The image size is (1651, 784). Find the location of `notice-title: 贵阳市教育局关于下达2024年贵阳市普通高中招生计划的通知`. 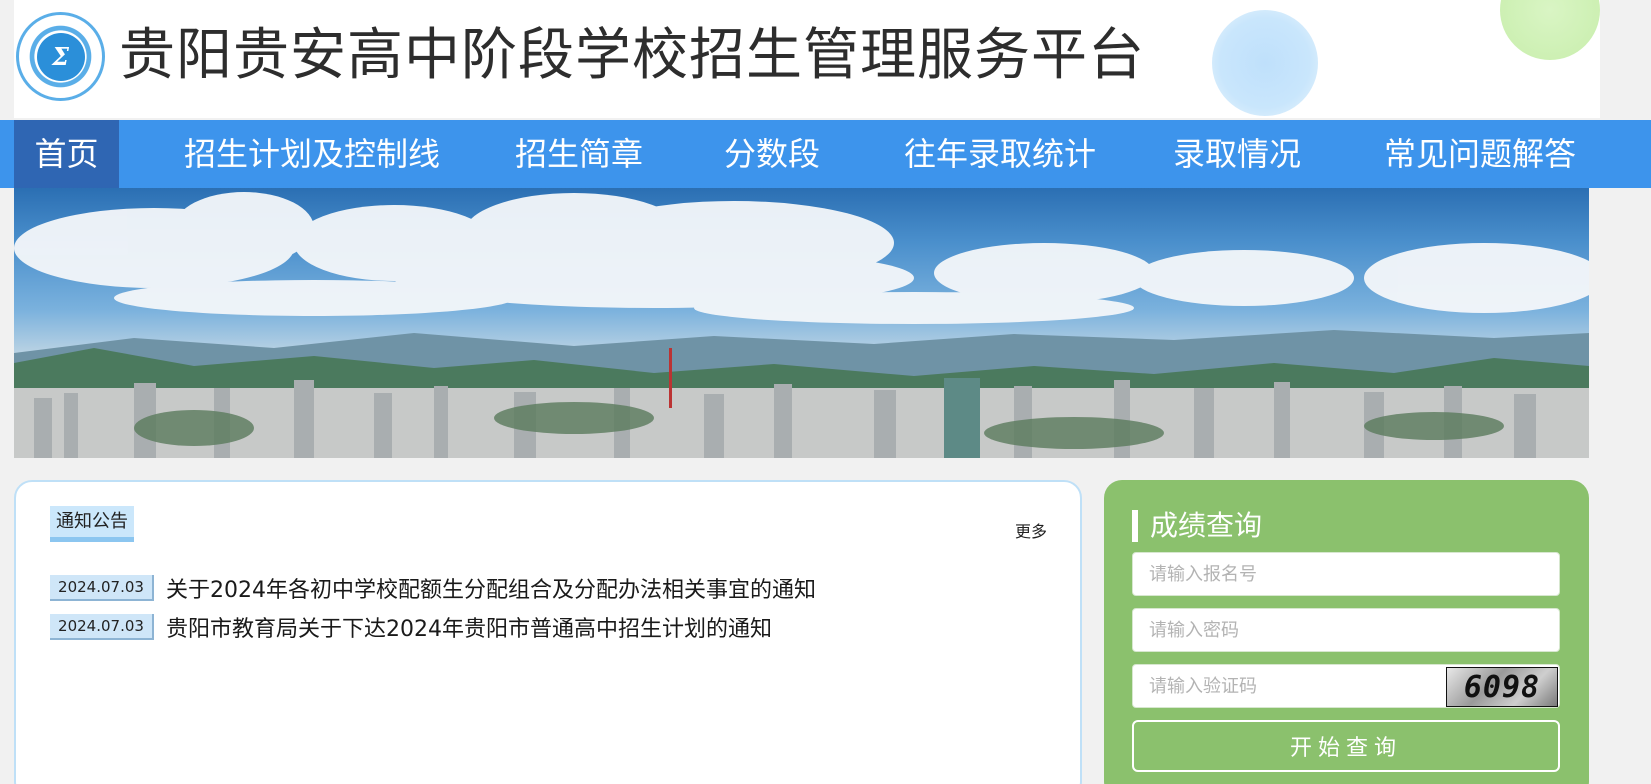

notice-title: 贵阳市教育局关于下达2024年贵阳市普通高中招生计划的通知 is located at coordinates (469, 627).